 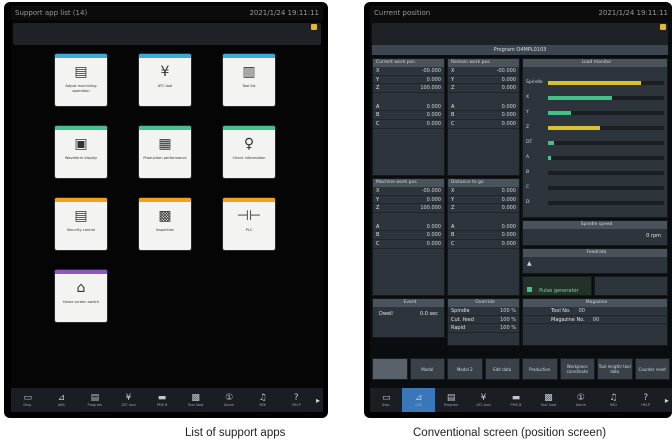 I want to click on softkey-2: Modal 2, so click(x=465, y=369).